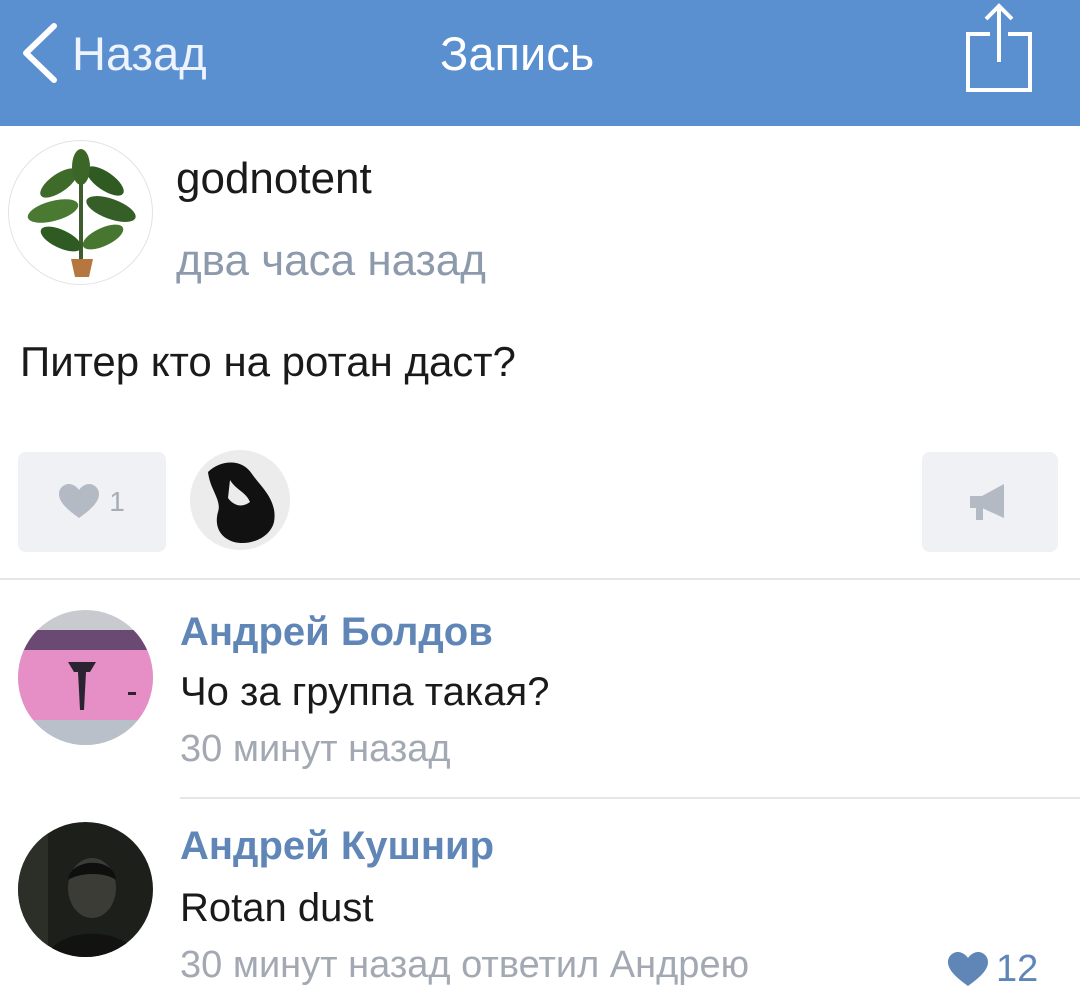 Image resolution: width=1080 pixels, height=999 pixels. I want to click on share-icon, so click(999, 47).